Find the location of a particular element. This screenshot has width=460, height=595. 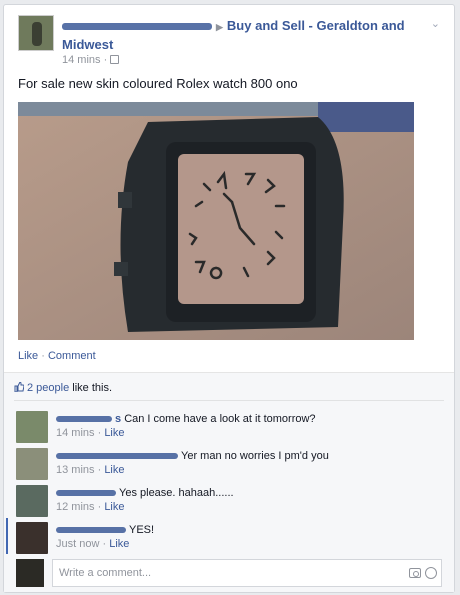

post-meta: 14 mins · is located at coordinates (91, 60).